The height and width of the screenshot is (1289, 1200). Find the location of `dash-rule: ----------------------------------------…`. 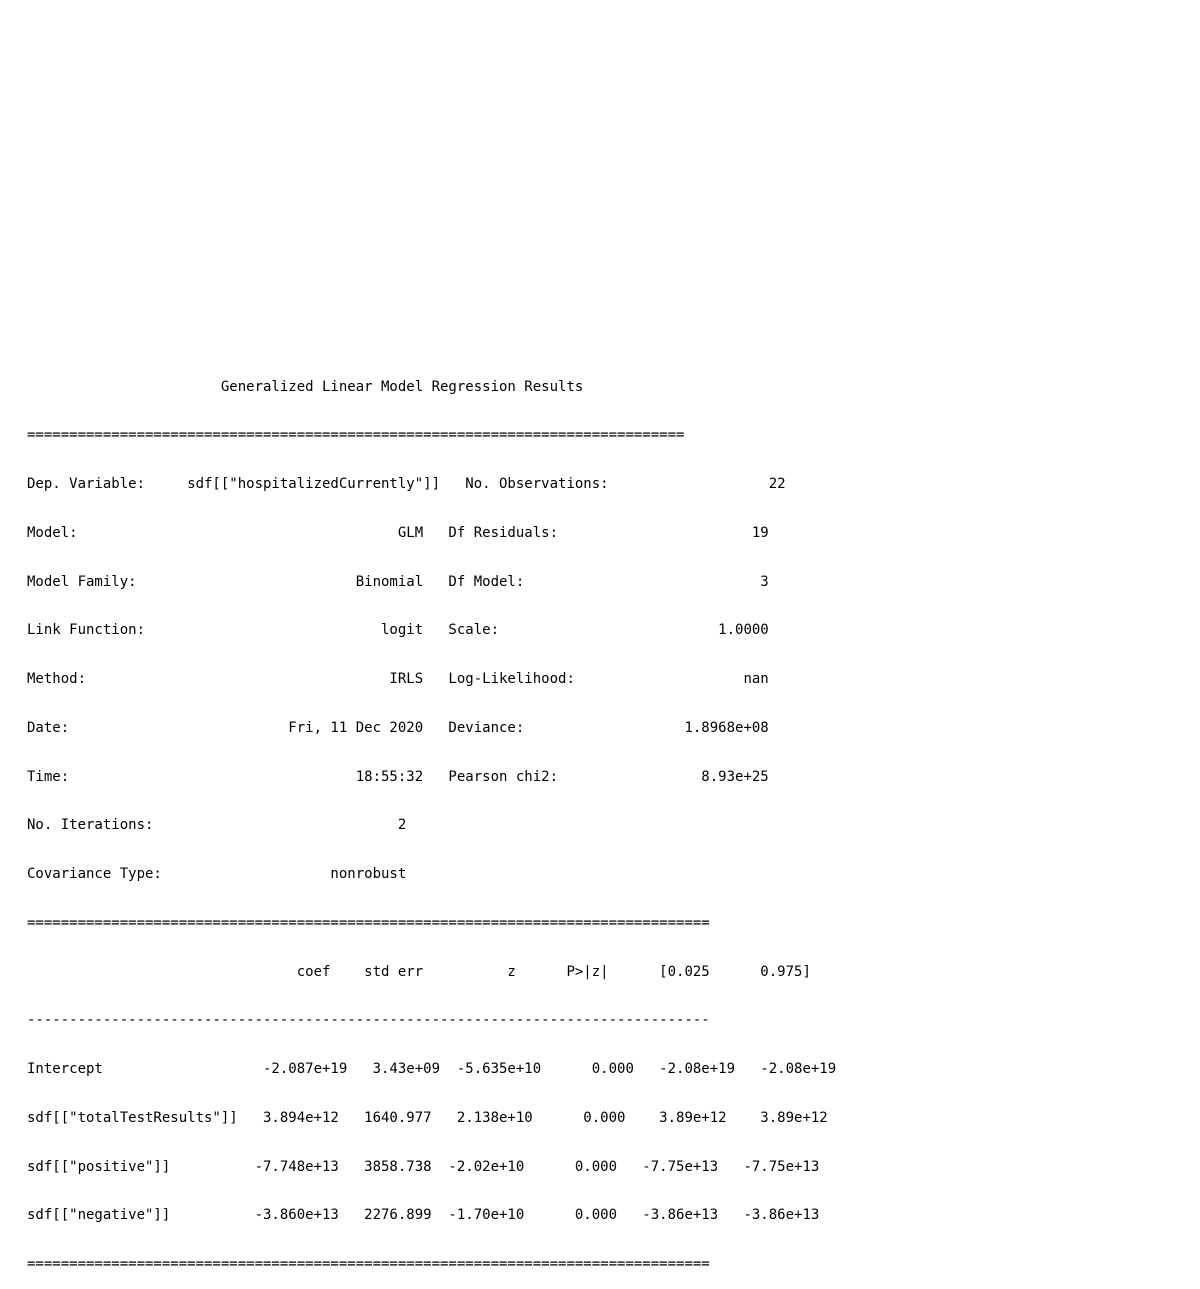

dash-rule: ----------------------------------------… is located at coordinates (368, 1020).